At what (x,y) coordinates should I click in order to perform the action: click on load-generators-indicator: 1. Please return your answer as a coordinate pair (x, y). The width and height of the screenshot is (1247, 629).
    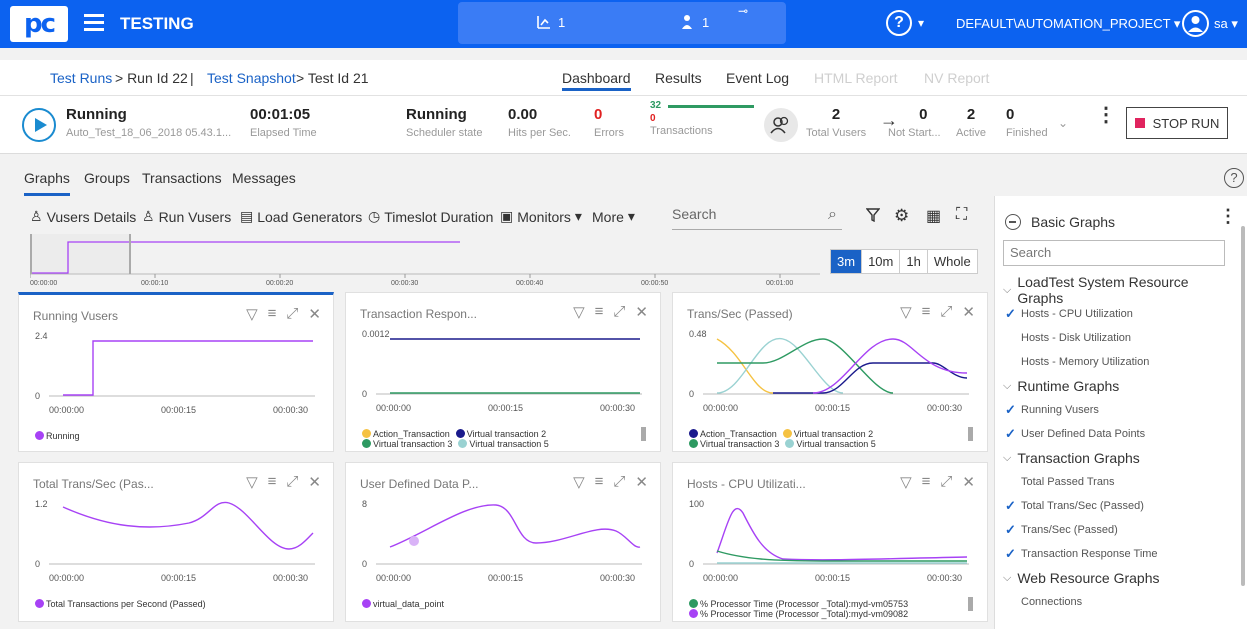
    Looking at the image, I should click on (550, 22).